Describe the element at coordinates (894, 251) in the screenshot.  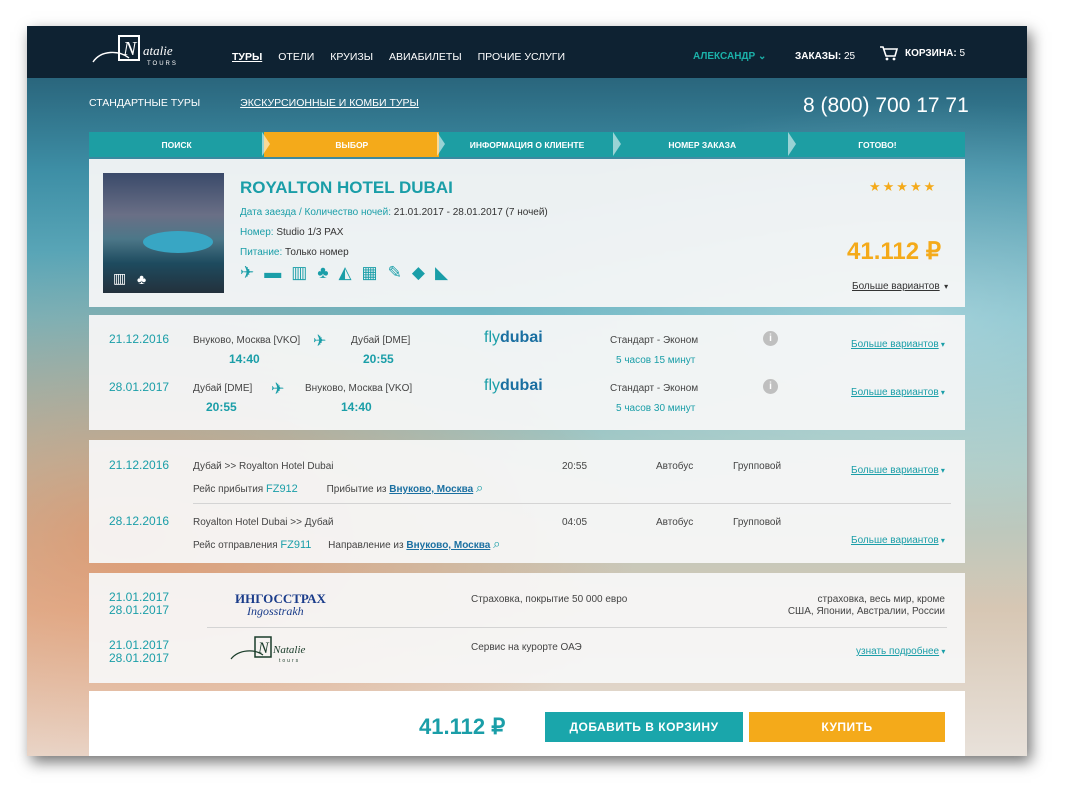
I see `hotel-price: 41.112 ₽` at that location.